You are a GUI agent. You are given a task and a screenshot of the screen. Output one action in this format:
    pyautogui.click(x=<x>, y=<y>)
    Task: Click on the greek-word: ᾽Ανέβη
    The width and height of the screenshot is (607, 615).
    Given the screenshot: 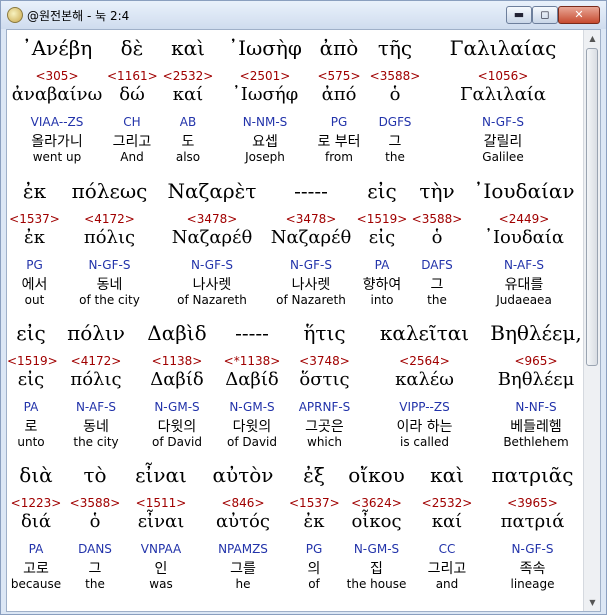 What is the action you would take?
    pyautogui.click(x=57, y=48)
    